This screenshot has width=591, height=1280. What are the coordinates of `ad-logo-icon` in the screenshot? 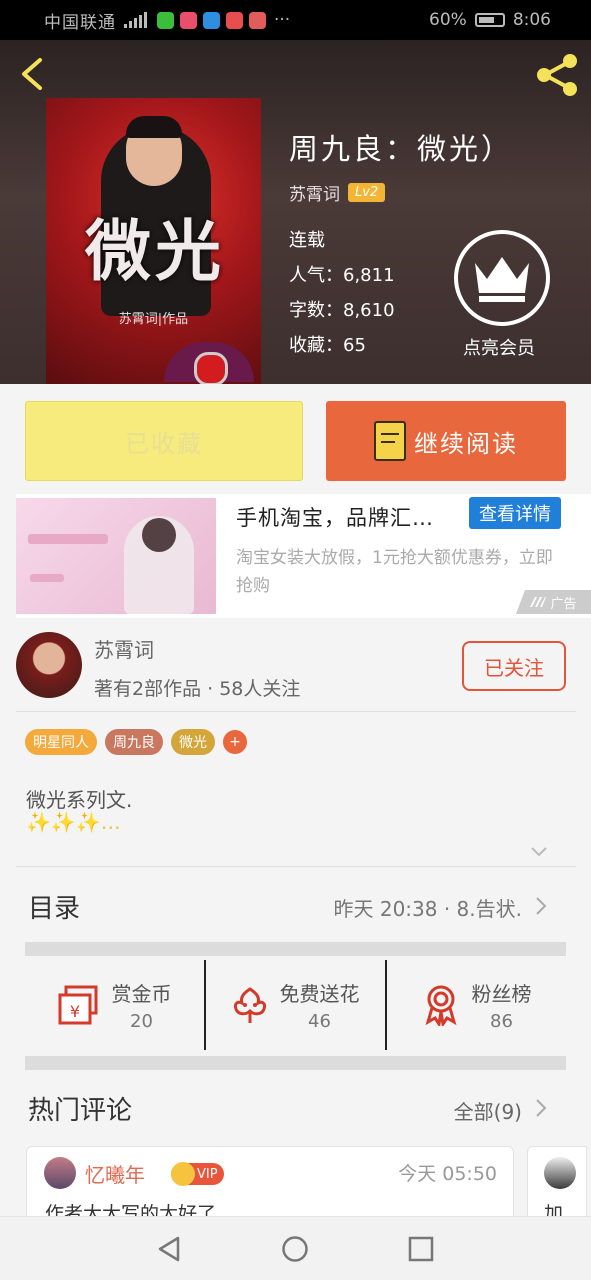 It's located at (538, 602).